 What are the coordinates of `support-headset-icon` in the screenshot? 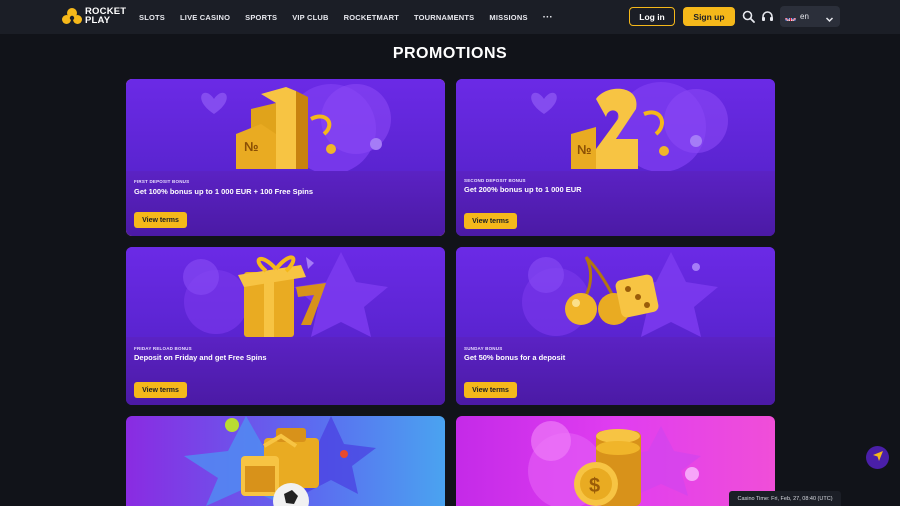 It's located at (767, 16).